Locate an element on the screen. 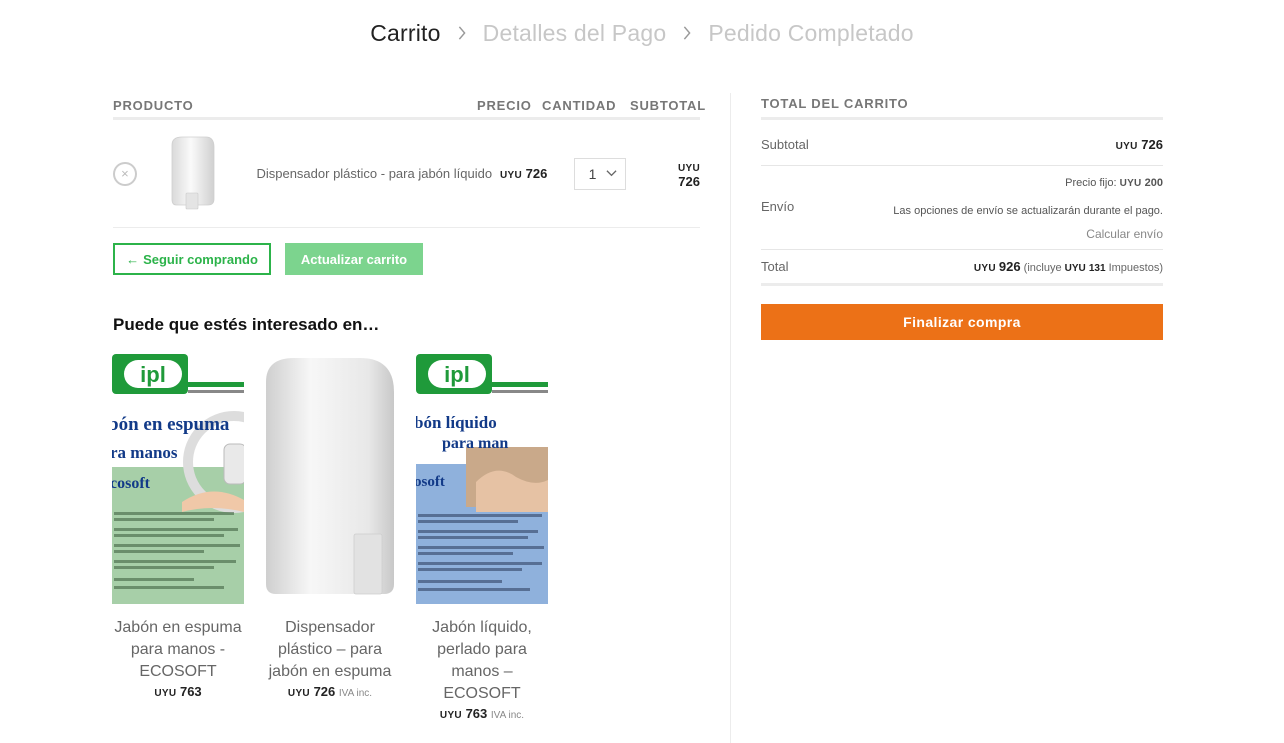 This screenshot has height=743, width=1284. remove-item-icon: × is located at coordinates (125, 173).